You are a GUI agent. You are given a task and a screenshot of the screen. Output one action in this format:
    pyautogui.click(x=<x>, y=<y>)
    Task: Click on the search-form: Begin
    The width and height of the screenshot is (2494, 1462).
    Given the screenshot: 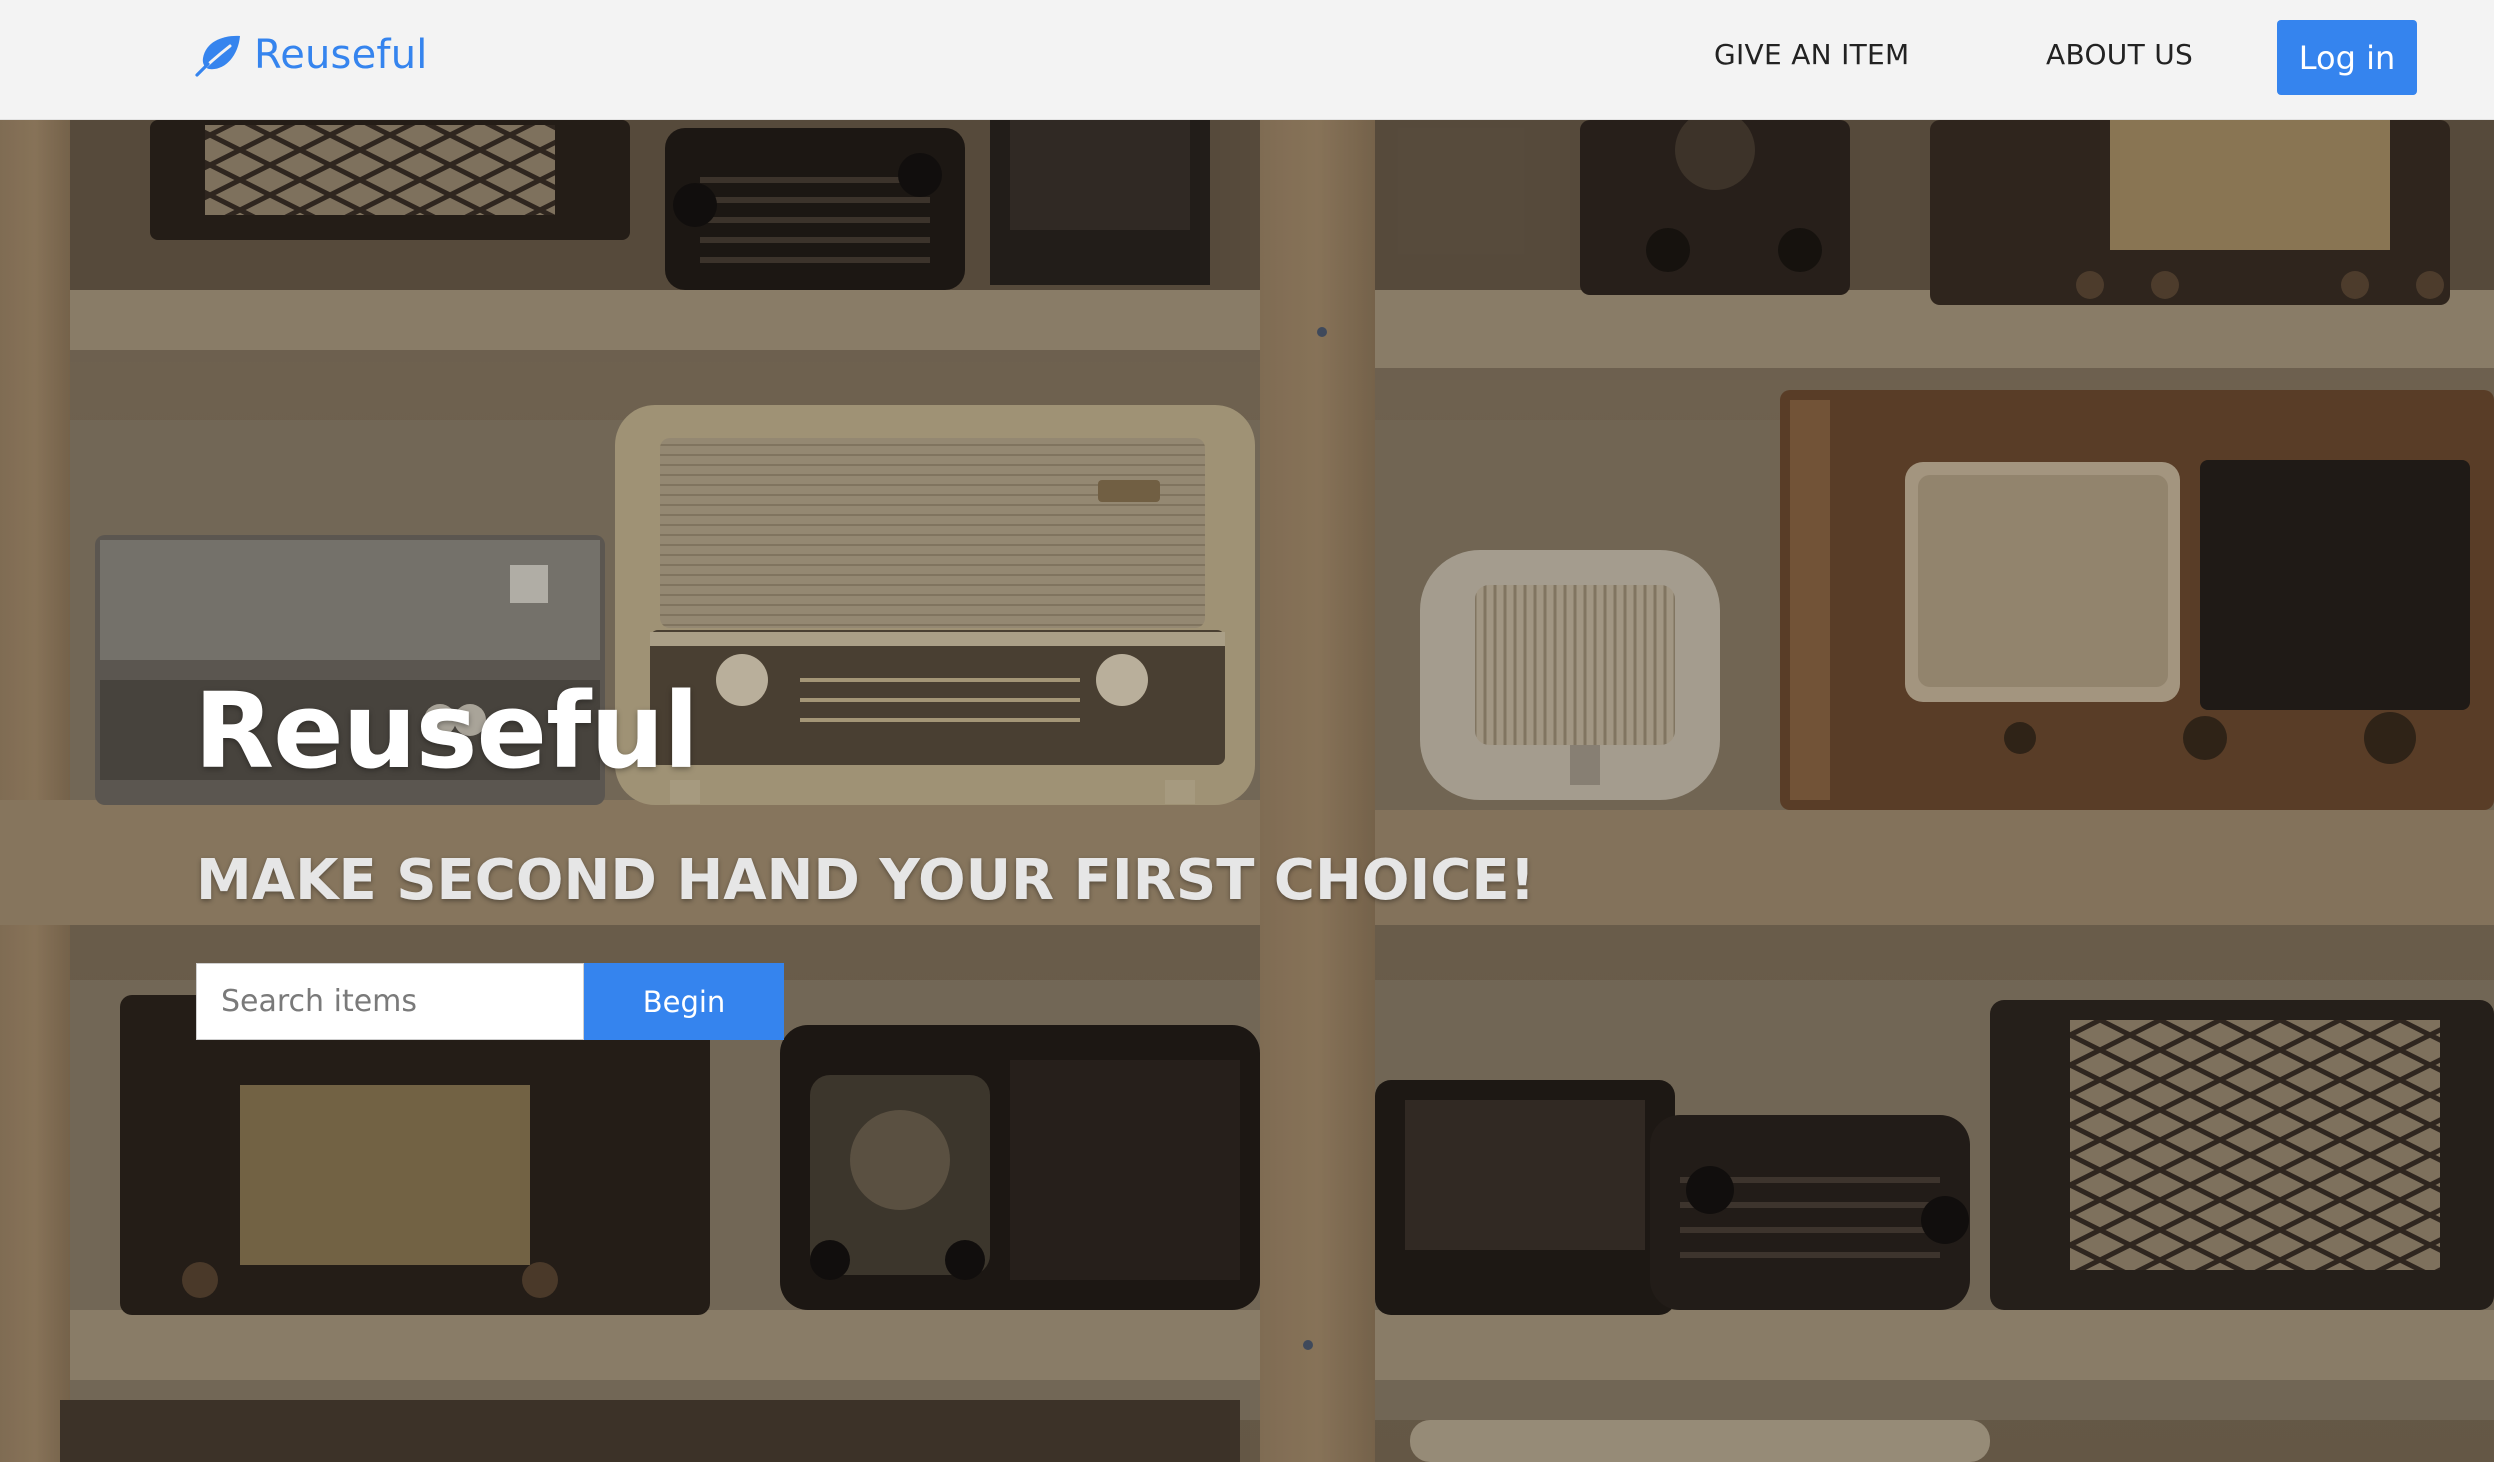 What is the action you would take?
    pyautogui.click(x=490, y=1001)
    